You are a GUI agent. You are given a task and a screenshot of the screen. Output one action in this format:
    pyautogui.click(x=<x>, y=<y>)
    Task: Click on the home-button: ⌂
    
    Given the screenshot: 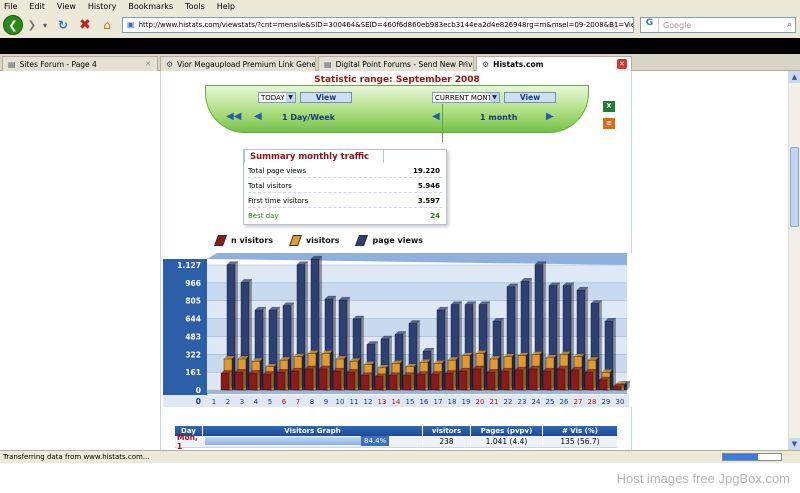 What is the action you would take?
    pyautogui.click(x=107, y=25)
    